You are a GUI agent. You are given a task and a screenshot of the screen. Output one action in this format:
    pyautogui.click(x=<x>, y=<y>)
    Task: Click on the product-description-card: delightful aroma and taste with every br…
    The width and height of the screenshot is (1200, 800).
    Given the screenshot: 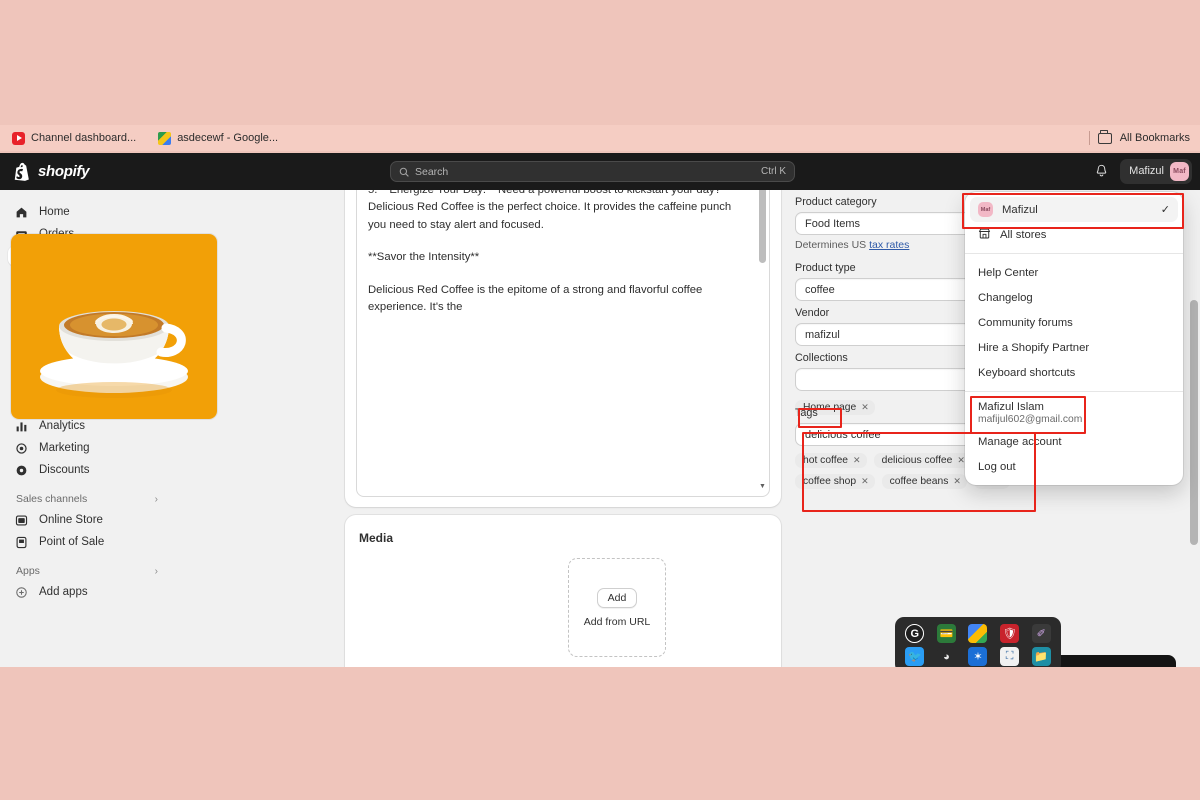 What is the action you would take?
    pyautogui.click(x=563, y=348)
    